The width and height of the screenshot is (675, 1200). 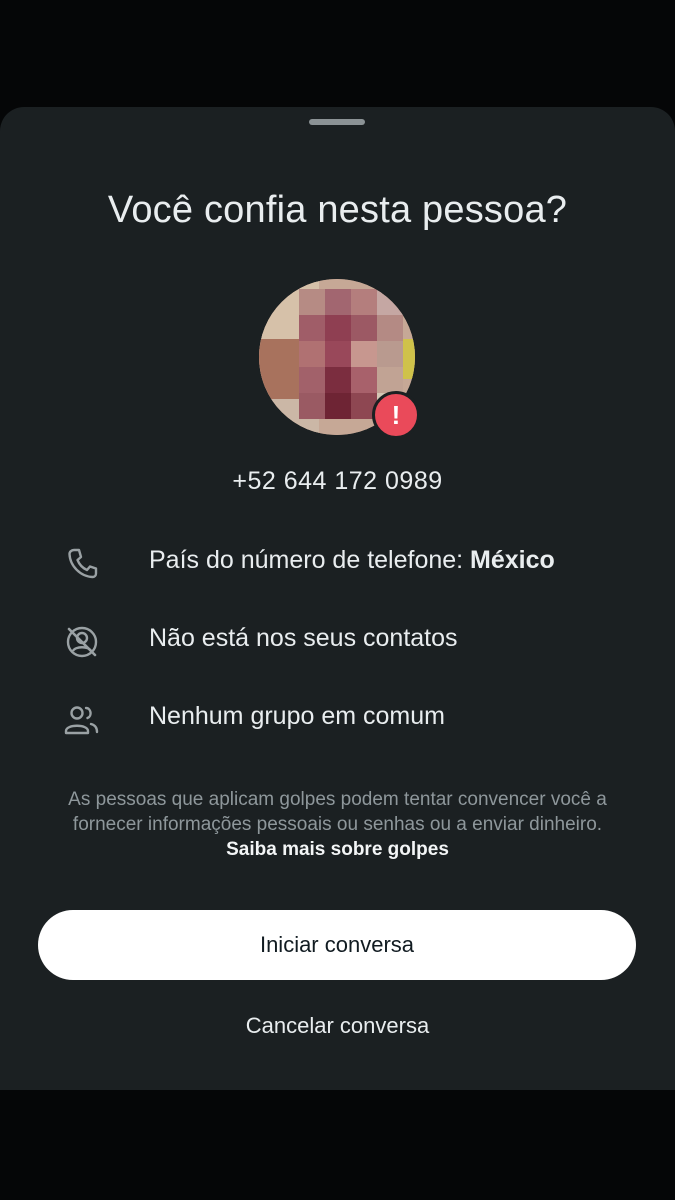 I want to click on country-label: País do número de telefone:, so click(x=310, y=560).